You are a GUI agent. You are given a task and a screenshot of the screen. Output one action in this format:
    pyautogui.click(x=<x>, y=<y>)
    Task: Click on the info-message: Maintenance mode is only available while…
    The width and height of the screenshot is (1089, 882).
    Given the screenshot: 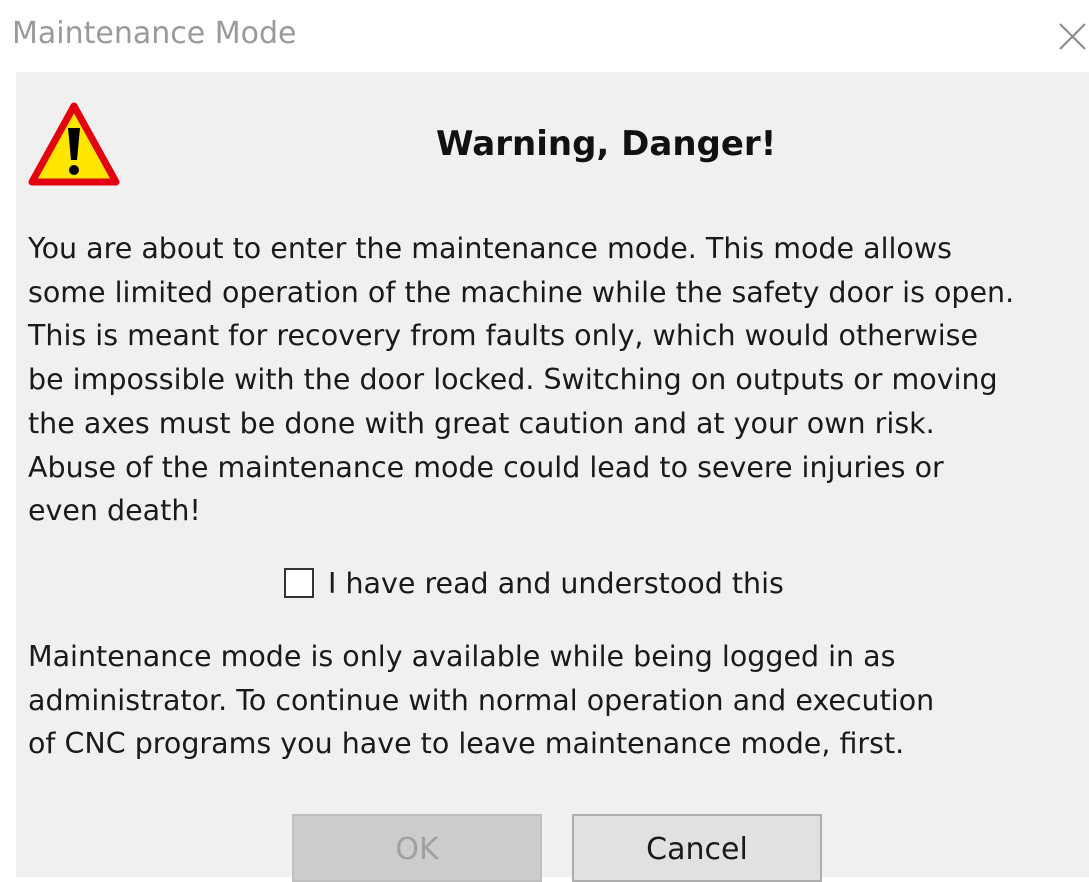 What is the action you would take?
    pyautogui.click(x=555, y=700)
    